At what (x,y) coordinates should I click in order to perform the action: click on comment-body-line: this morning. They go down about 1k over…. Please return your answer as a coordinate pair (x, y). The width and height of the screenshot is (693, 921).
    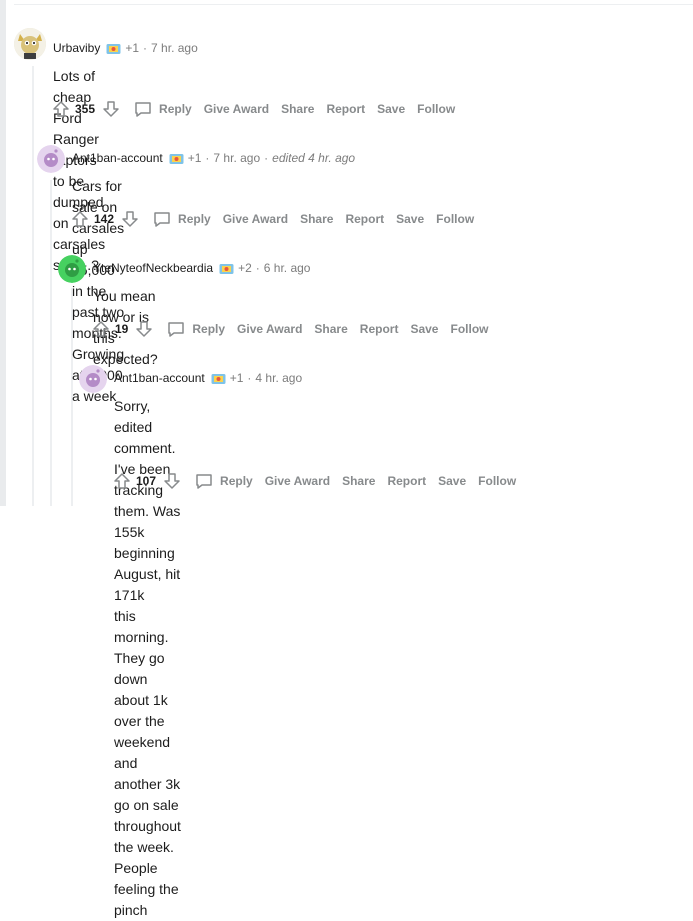
    Looking at the image, I should click on (147, 710).